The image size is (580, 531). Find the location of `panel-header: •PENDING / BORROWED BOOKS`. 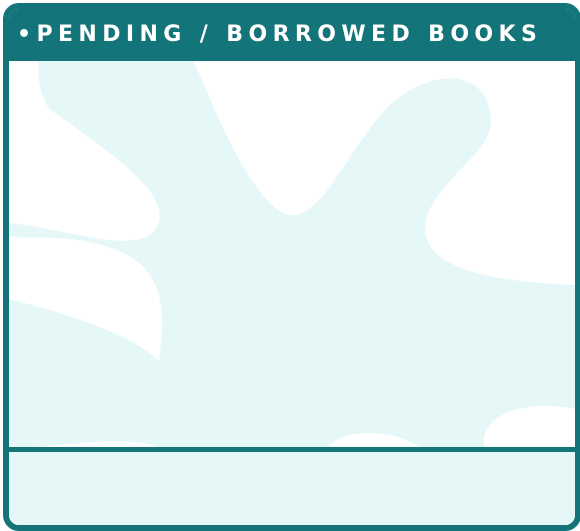

panel-header: •PENDING / BORROWED BOOKS is located at coordinates (292, 35).